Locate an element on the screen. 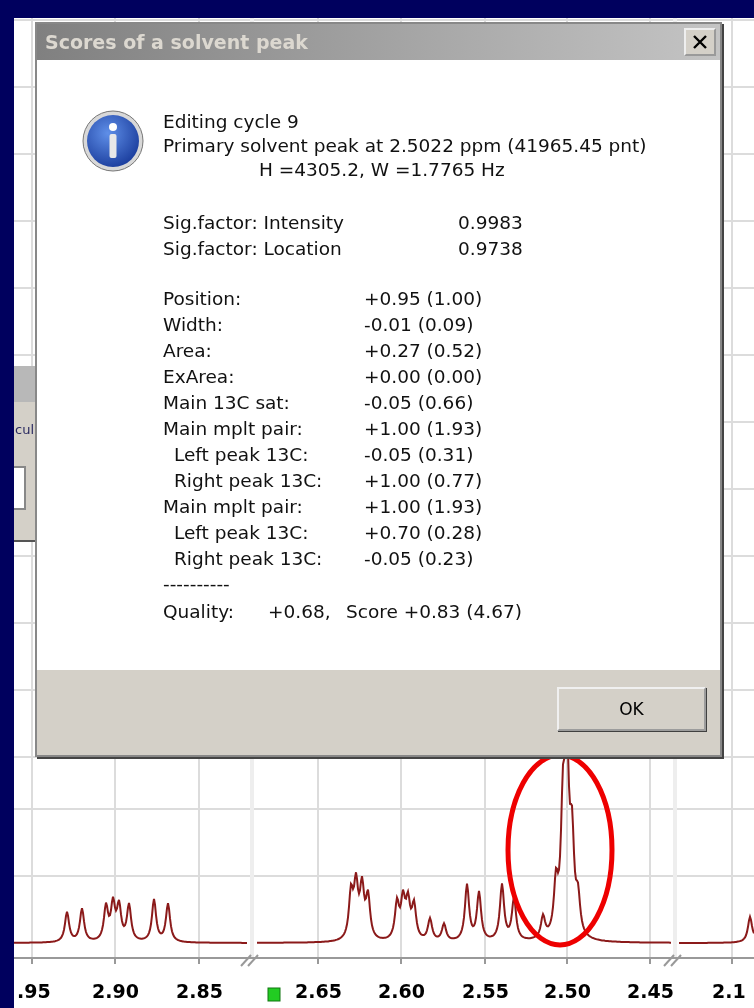 The width and height of the screenshot is (754, 1008). close-icon is located at coordinates (700, 42).